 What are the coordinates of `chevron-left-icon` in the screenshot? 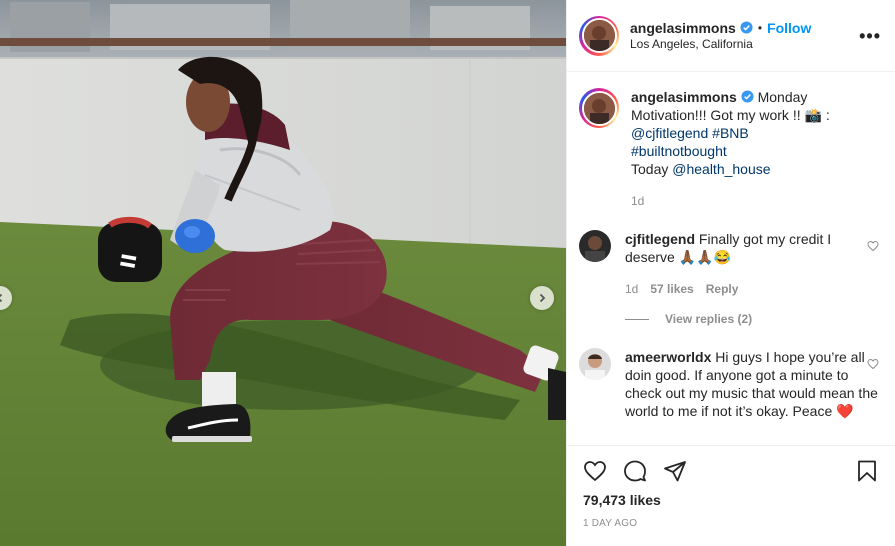 It's located at (1, 298).